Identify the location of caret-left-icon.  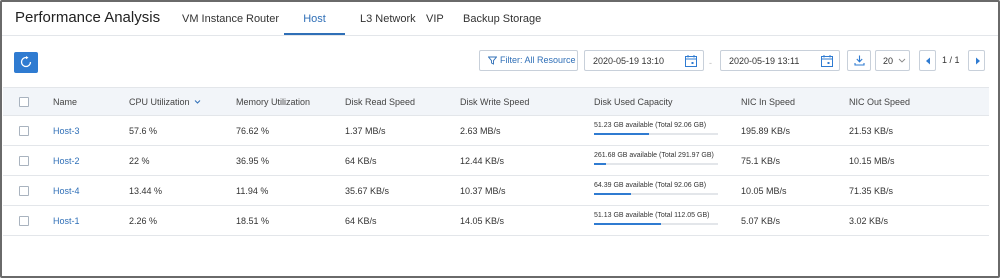
(928, 61).